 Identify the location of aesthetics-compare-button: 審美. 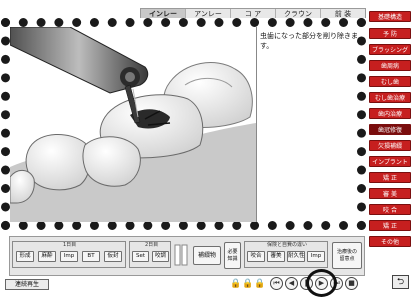
(276, 256).